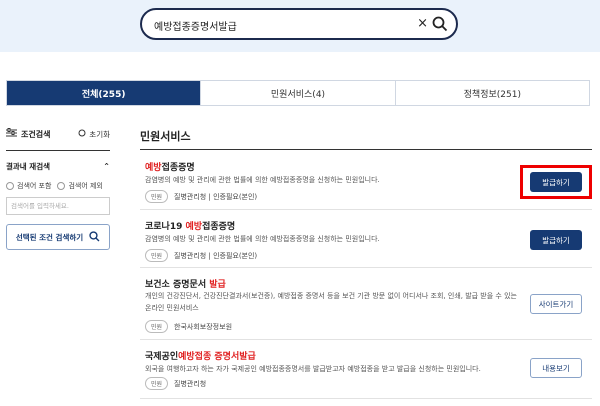 The width and height of the screenshot is (600, 406). Describe the element at coordinates (185, 283) in the screenshot. I see `item-title: 보건소 증명문서 발급` at that location.